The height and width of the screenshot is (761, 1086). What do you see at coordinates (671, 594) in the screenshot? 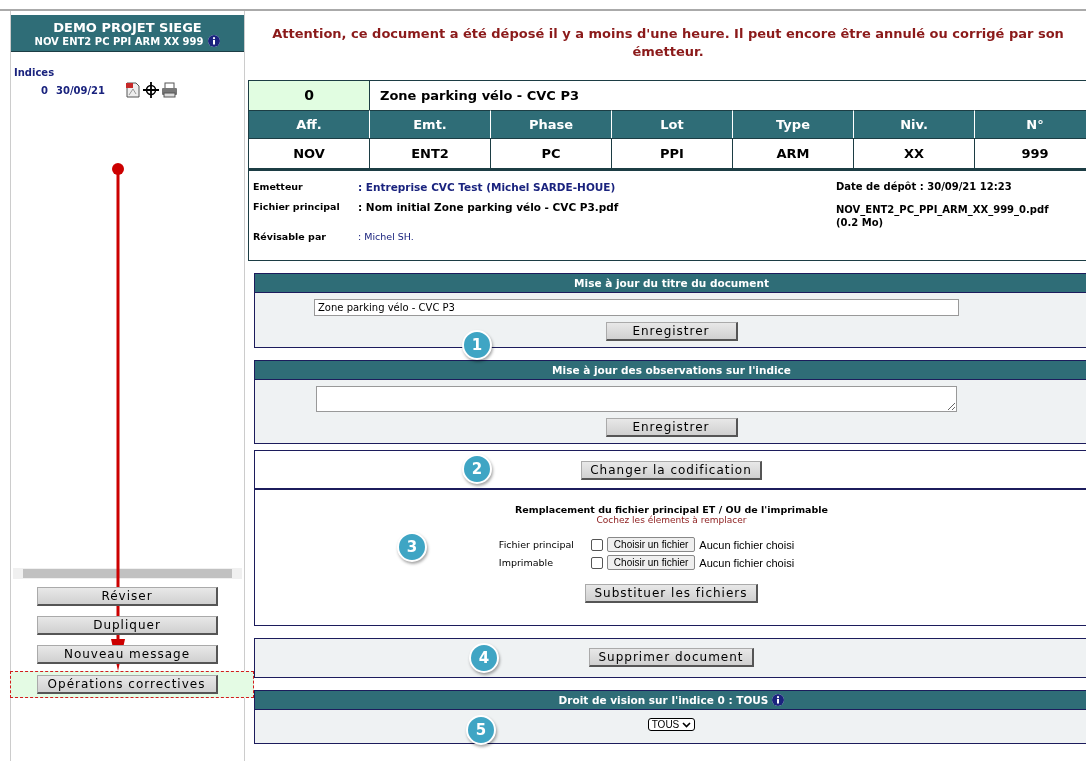
I see `substitute-files-button: Substituer les fichiers` at bounding box center [671, 594].